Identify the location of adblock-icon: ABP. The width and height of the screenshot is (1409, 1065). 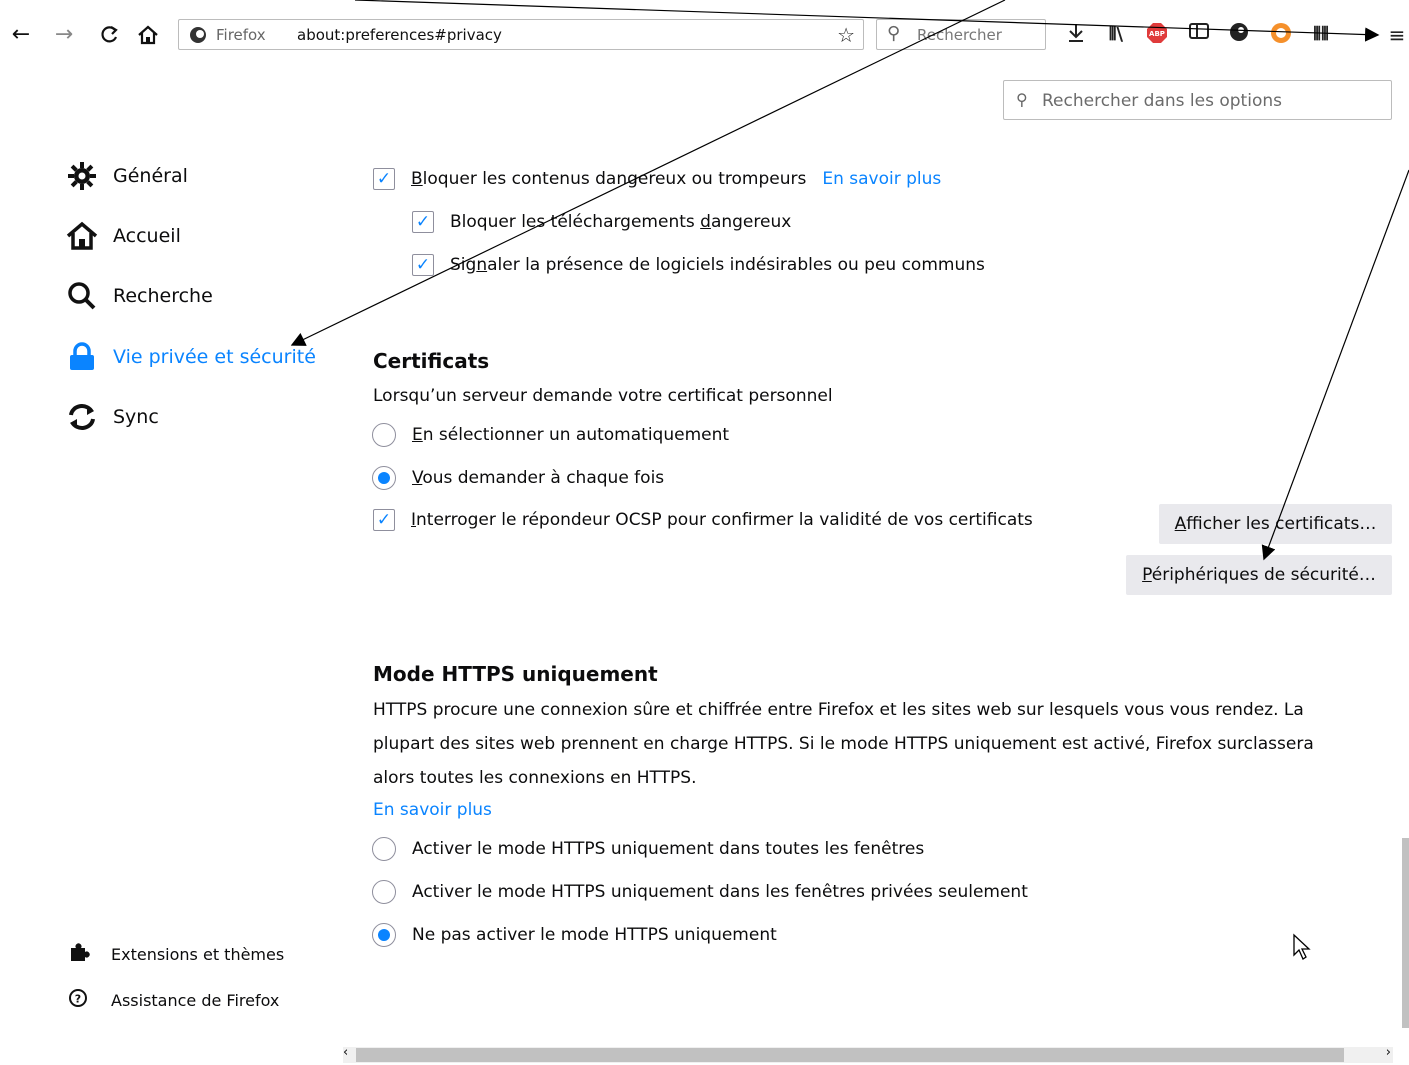
(1157, 35).